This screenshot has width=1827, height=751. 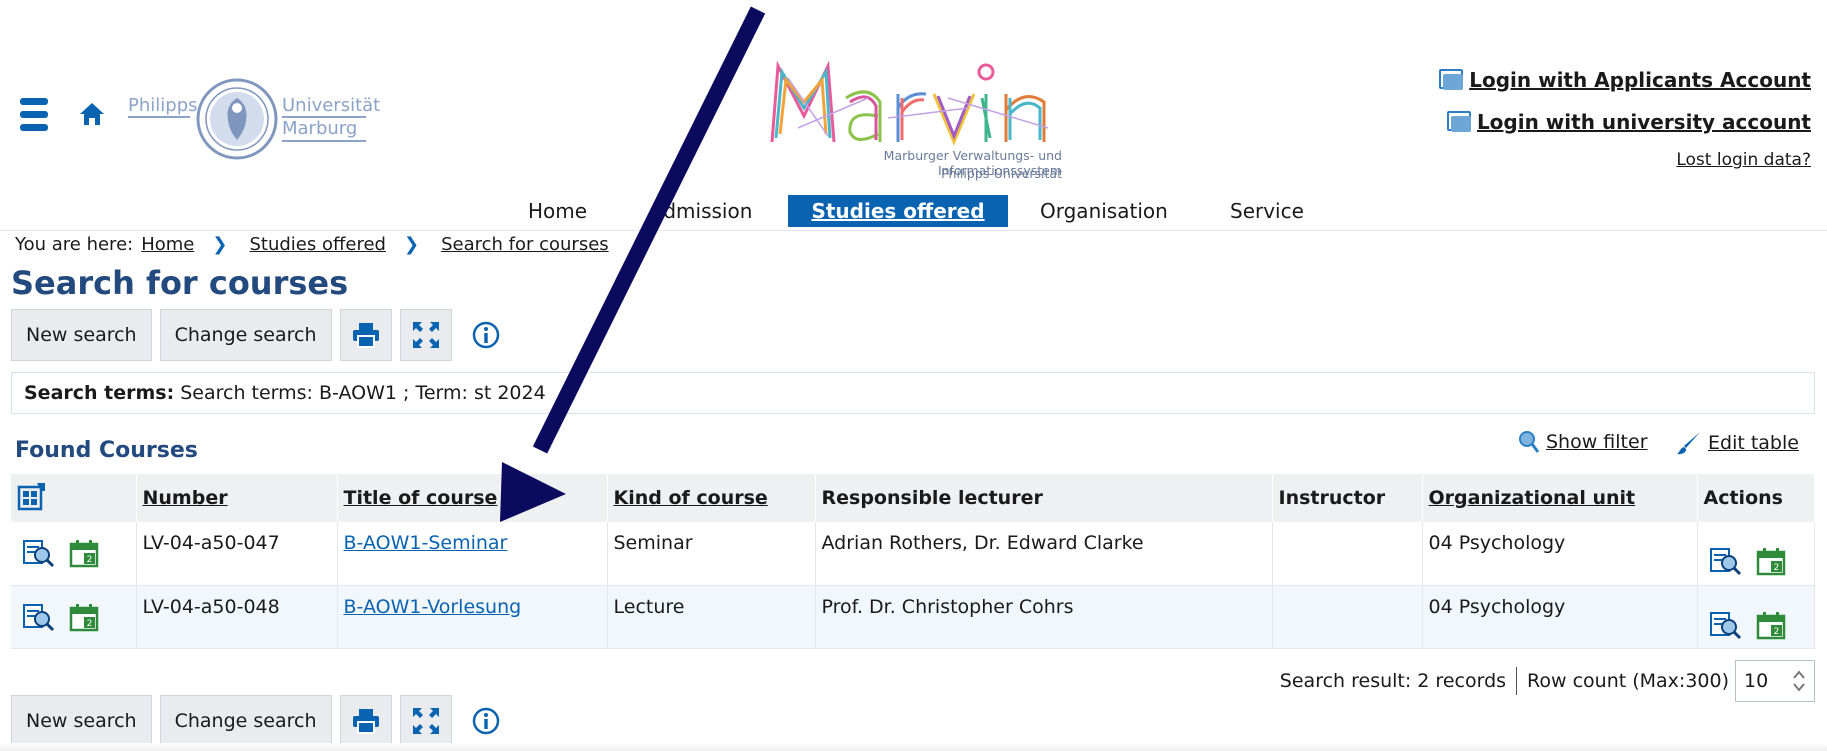 I want to click on show-filter-link: Show filter, so click(x=1583, y=442).